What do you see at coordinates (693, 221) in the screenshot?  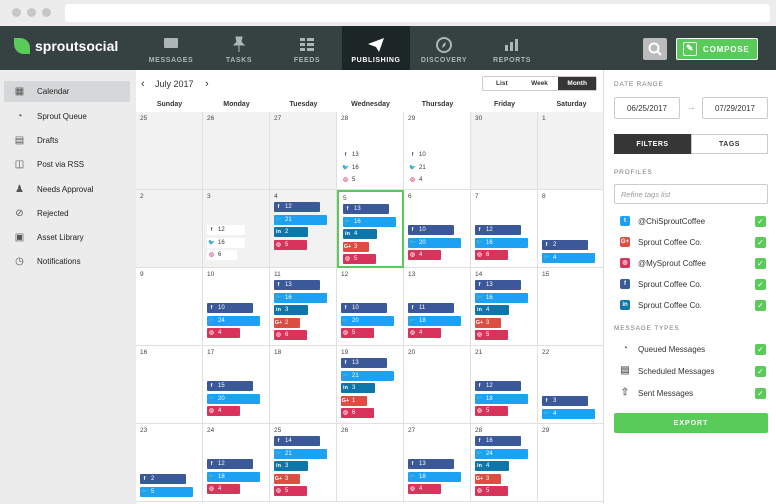 I see `profile-filter-row: t @ChiSproutCoffee ✓` at bounding box center [693, 221].